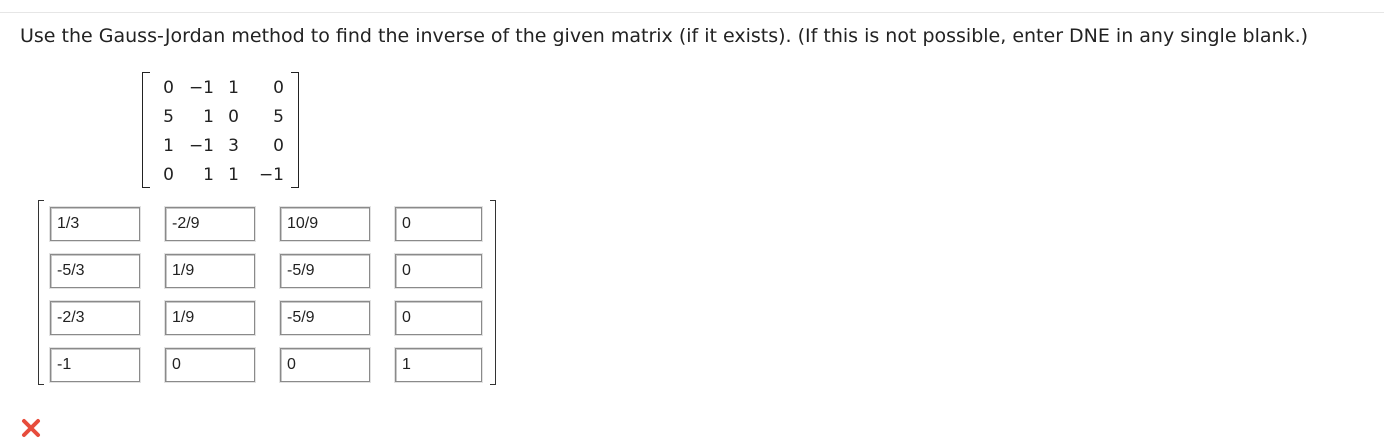  Describe the element at coordinates (95, 224) in the screenshot. I see `answer-input-r1c1` at that location.